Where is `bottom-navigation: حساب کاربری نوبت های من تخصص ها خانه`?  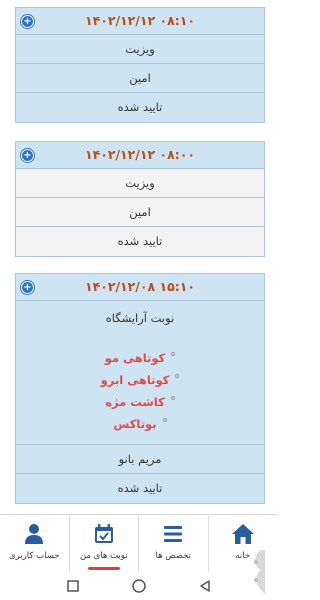
bottom-navigation: حساب کاربری نوبت های من تخصص ها خانه is located at coordinates (138, 543).